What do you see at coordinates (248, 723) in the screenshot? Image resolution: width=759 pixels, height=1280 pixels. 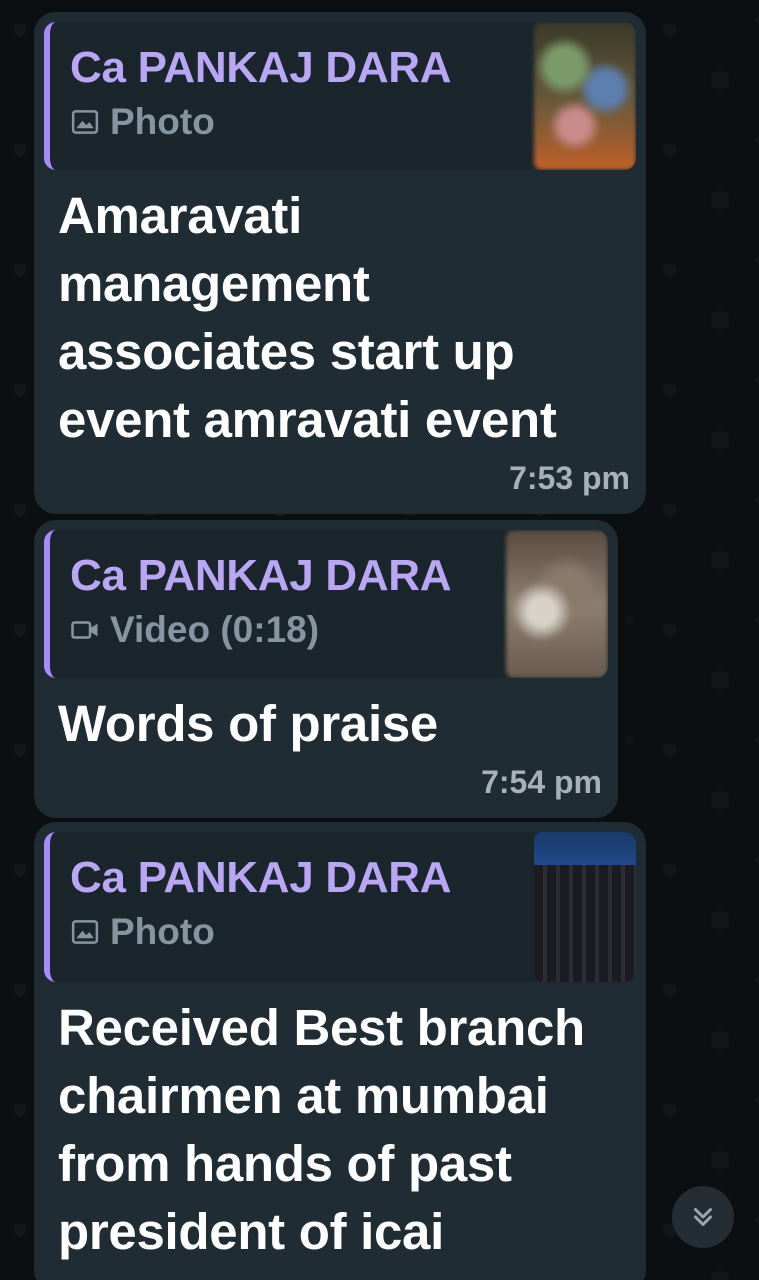 I see `message-text: Words of praise` at bounding box center [248, 723].